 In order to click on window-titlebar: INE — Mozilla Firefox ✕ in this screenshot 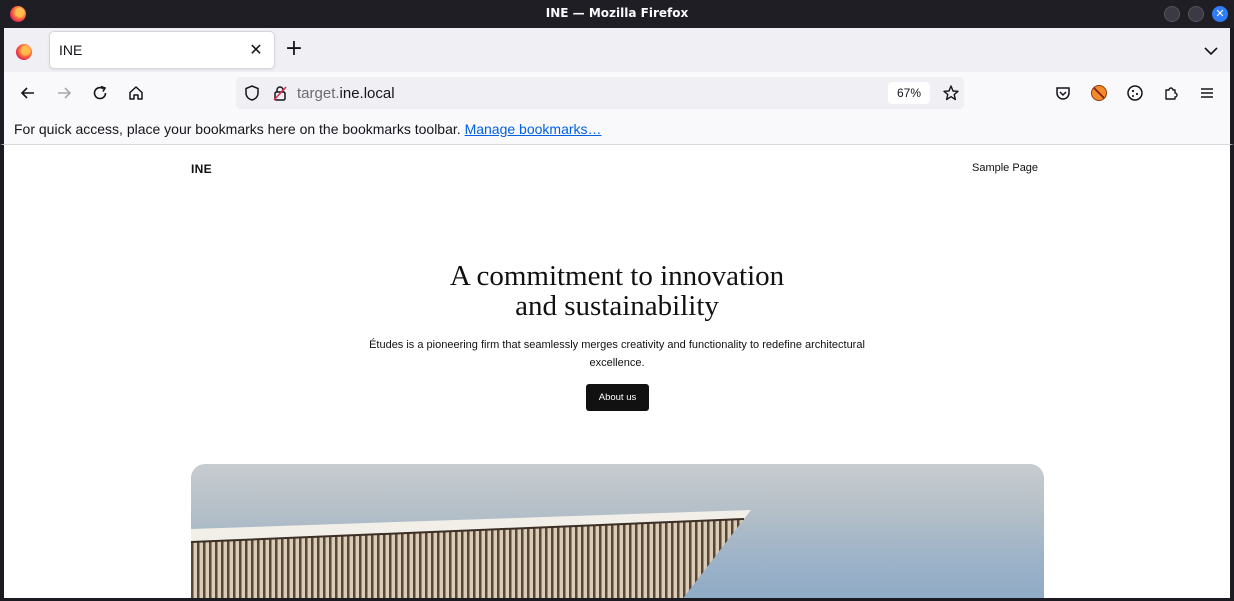, I will do `click(617, 14)`.